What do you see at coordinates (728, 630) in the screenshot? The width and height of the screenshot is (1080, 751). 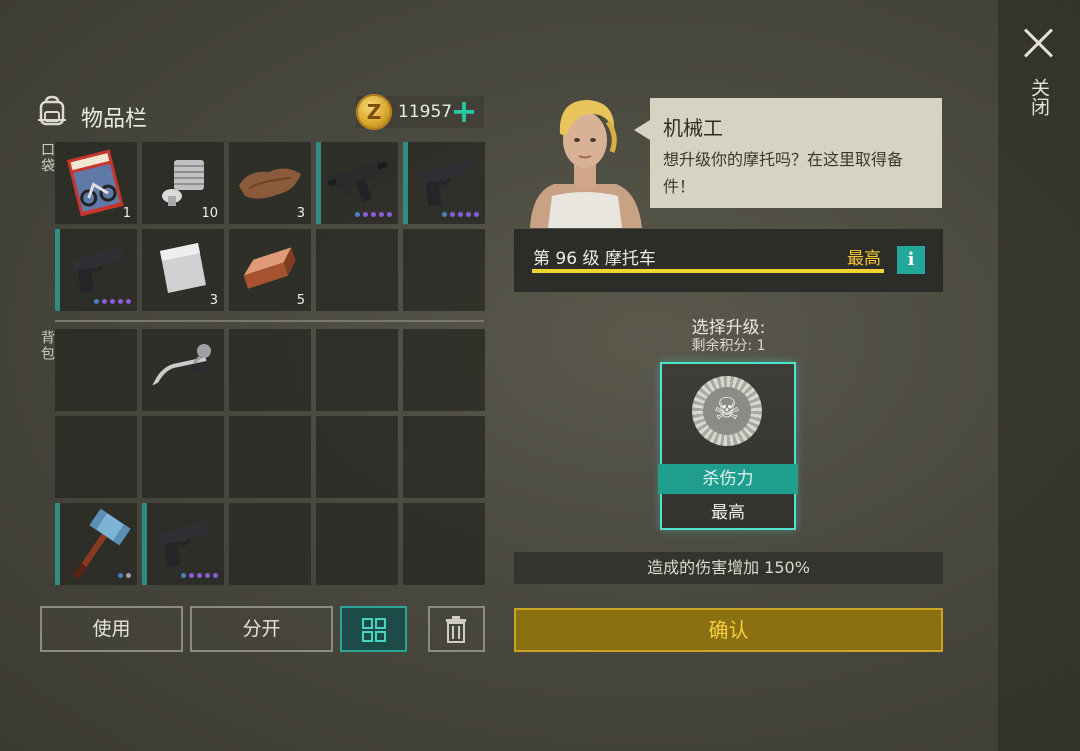 I see `confirm-button: 确认` at bounding box center [728, 630].